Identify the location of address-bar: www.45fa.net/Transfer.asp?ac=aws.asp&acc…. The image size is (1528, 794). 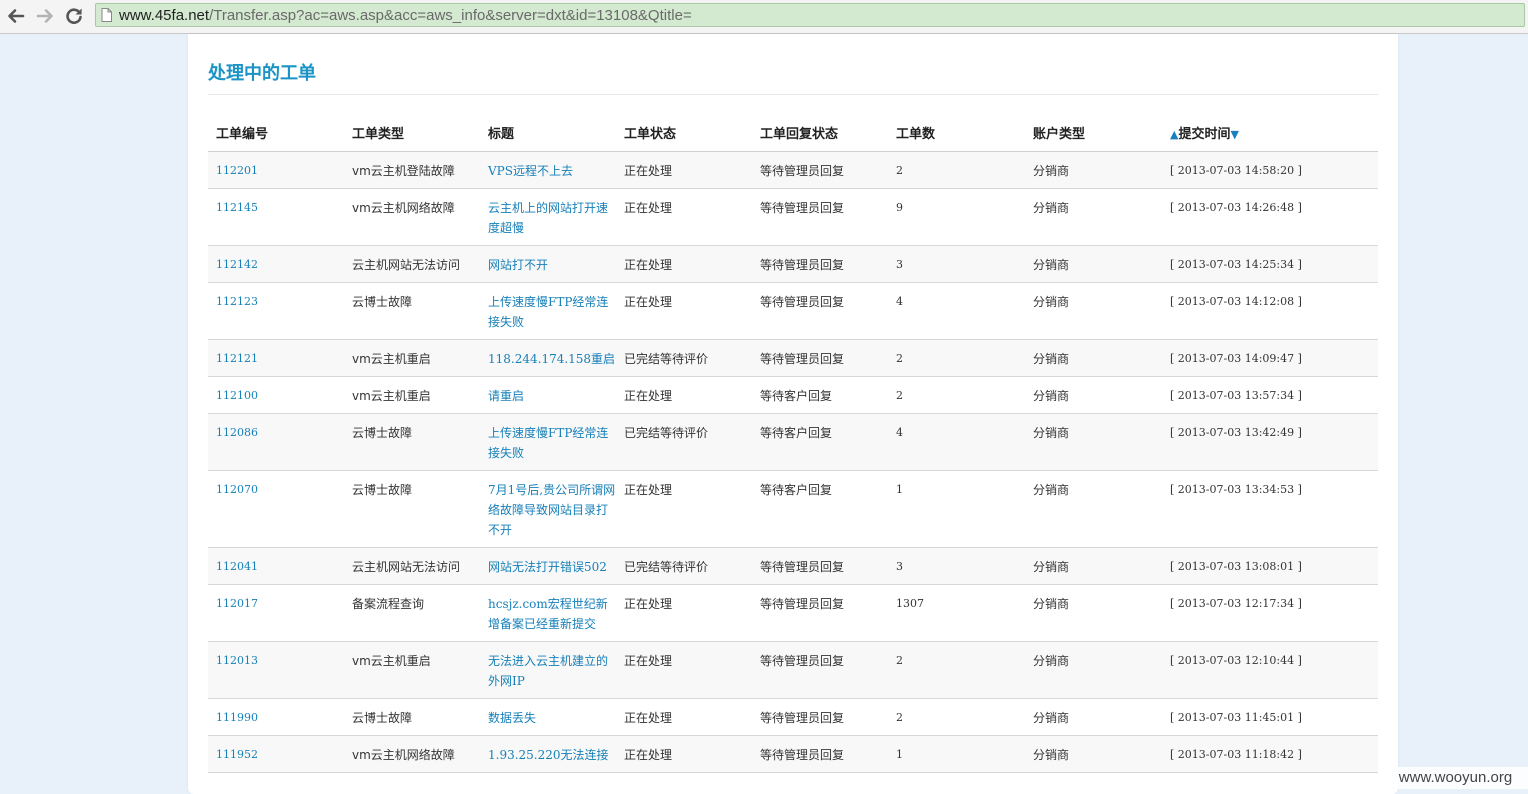
(810, 15).